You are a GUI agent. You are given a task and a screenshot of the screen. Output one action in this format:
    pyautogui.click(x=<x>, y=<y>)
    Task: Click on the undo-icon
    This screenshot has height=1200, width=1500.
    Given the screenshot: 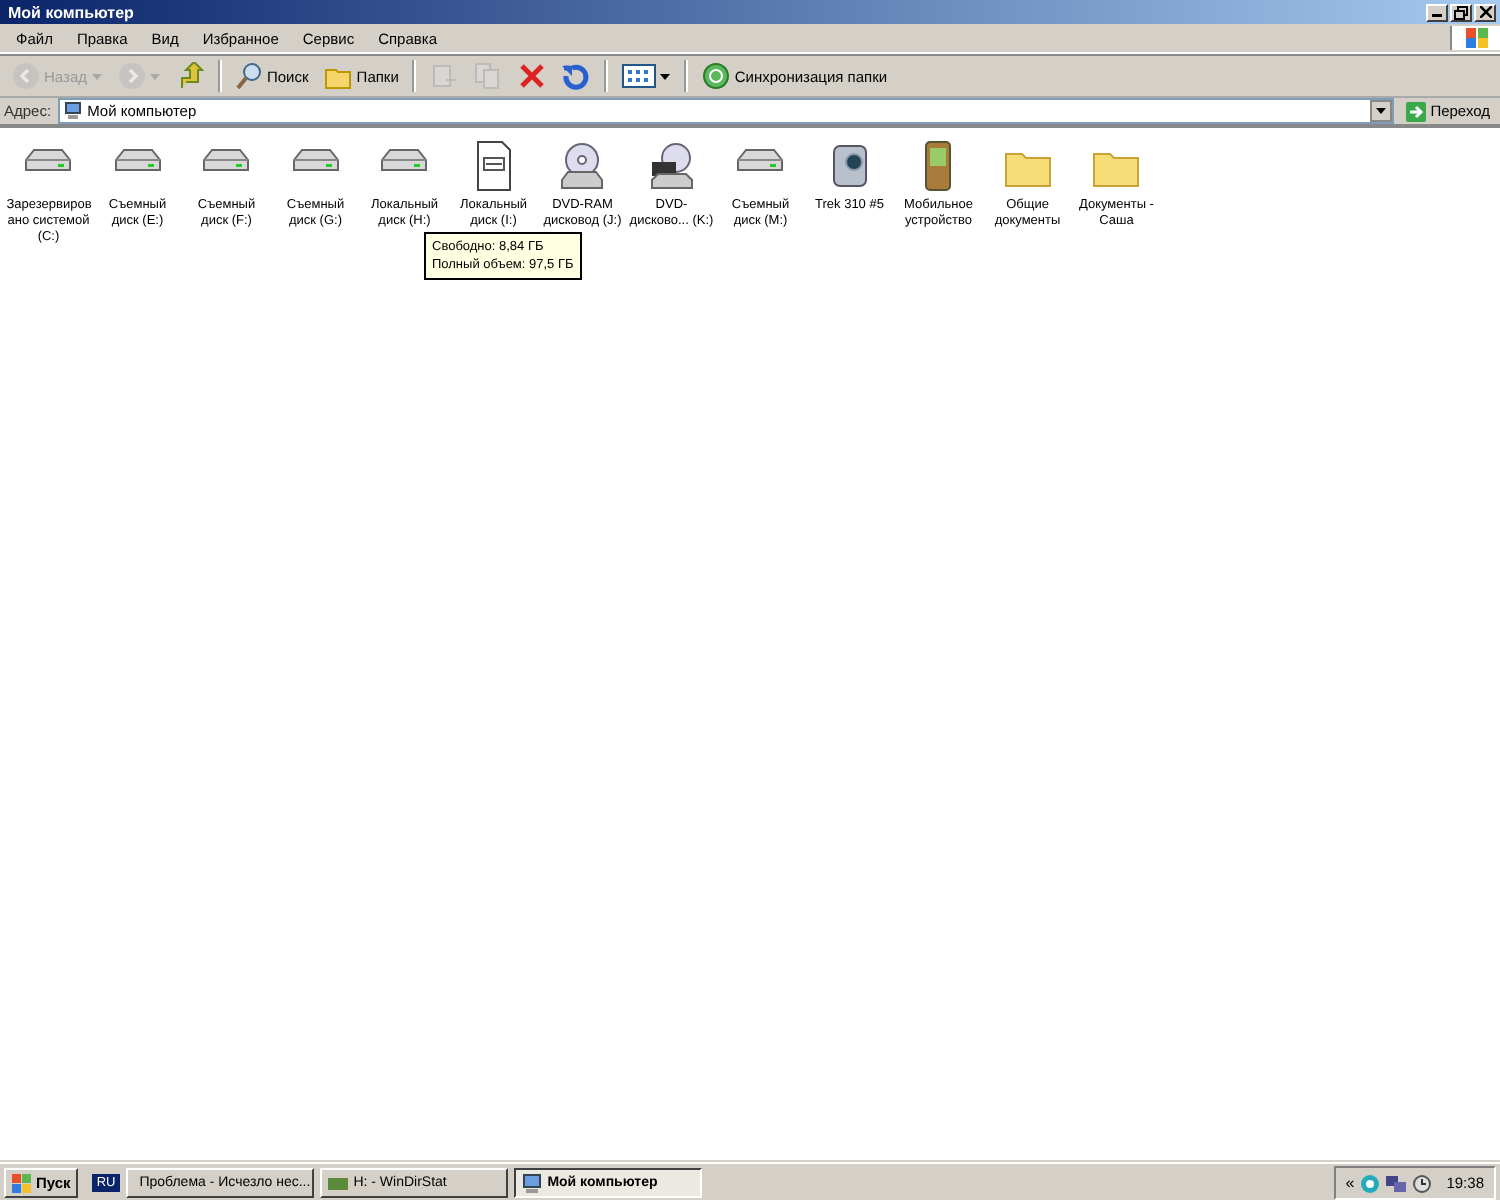 What is the action you would take?
    pyautogui.click(x=576, y=76)
    